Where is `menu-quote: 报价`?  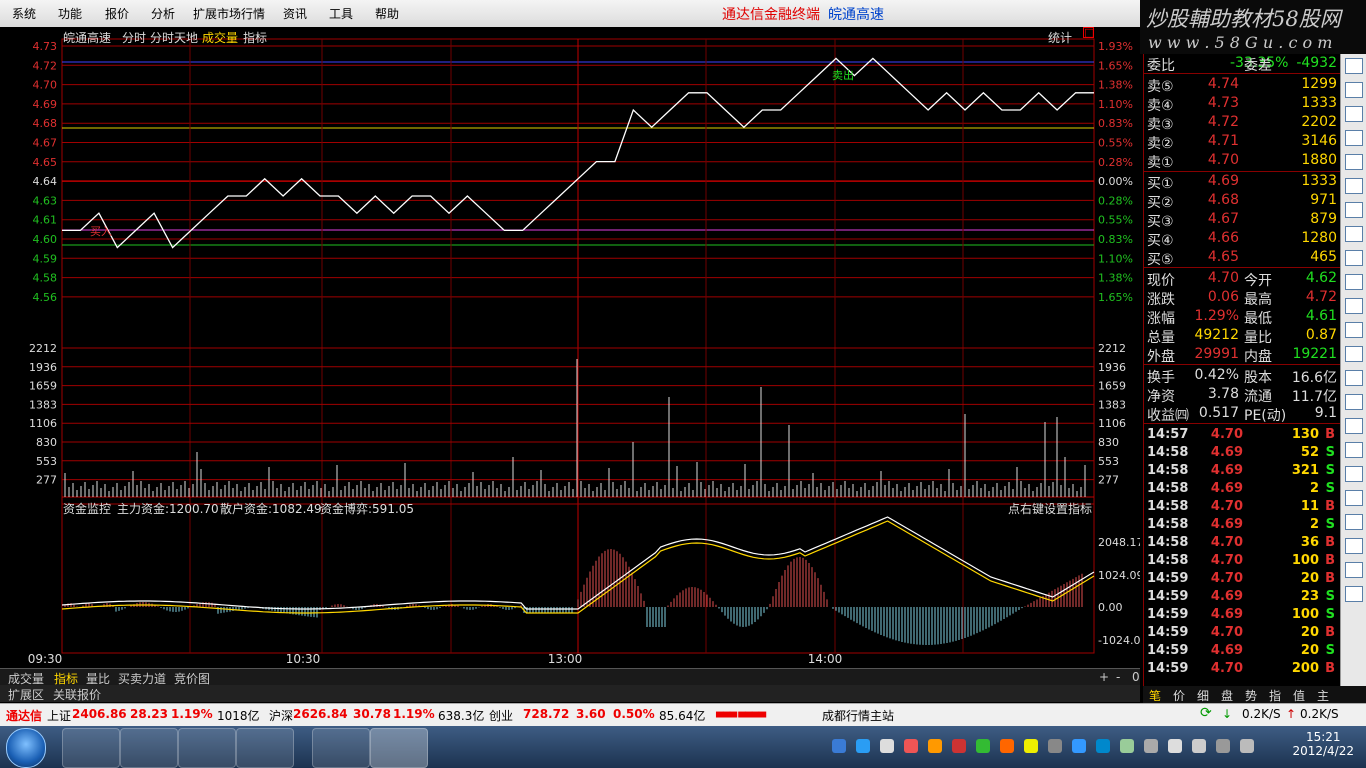 menu-quote: 报价 is located at coordinates (117, 13).